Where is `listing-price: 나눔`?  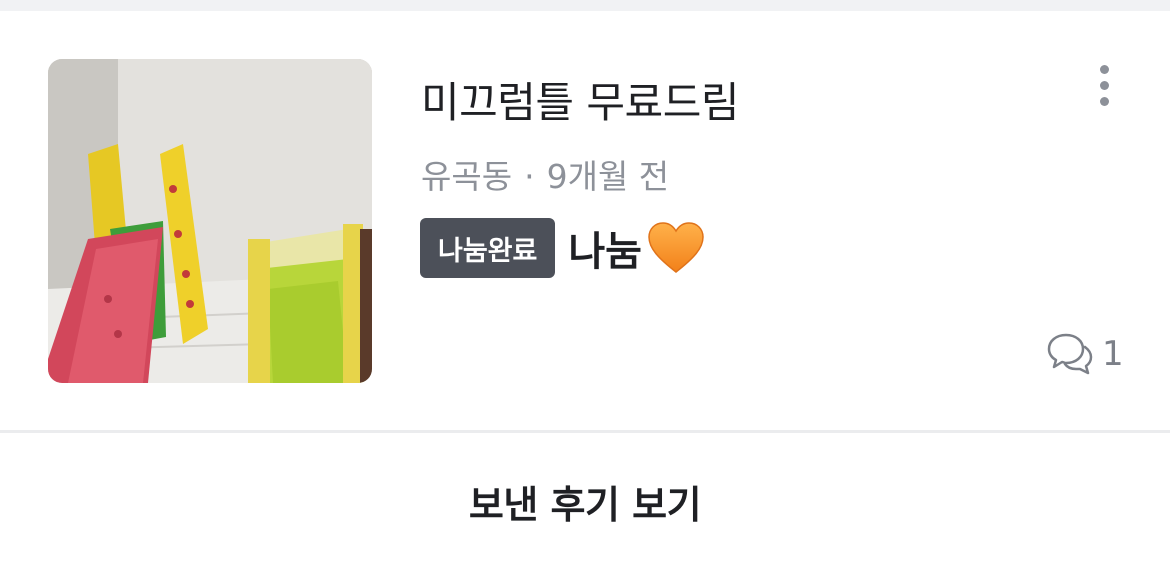 listing-price: 나눔 is located at coordinates (637, 248).